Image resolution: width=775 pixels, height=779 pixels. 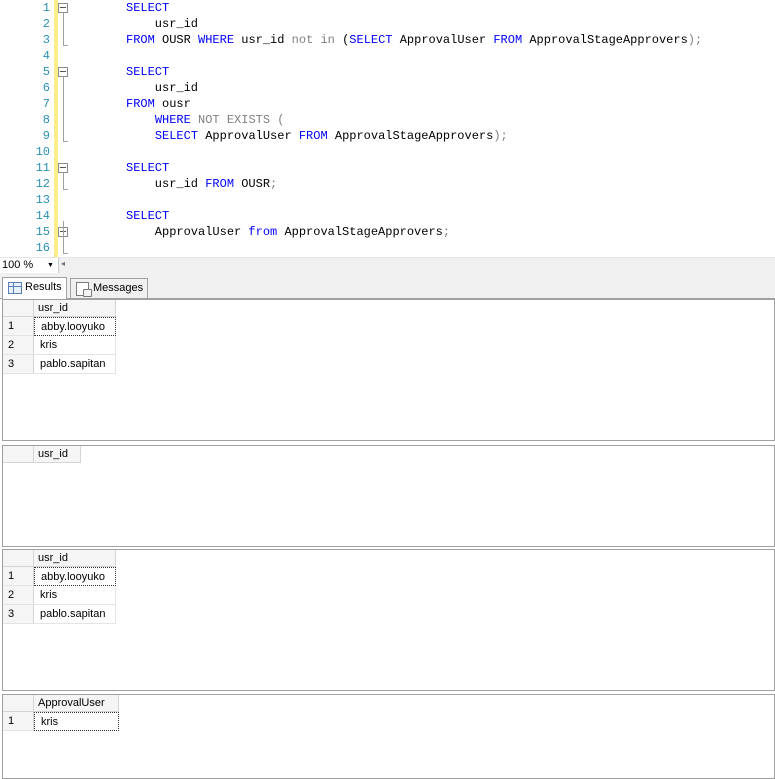 What do you see at coordinates (387, 168) in the screenshot?
I see `code-line: 11 SELECT` at bounding box center [387, 168].